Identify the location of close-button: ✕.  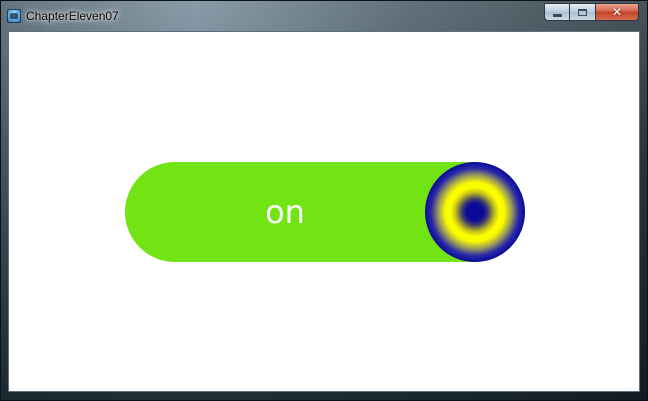
(617, 12).